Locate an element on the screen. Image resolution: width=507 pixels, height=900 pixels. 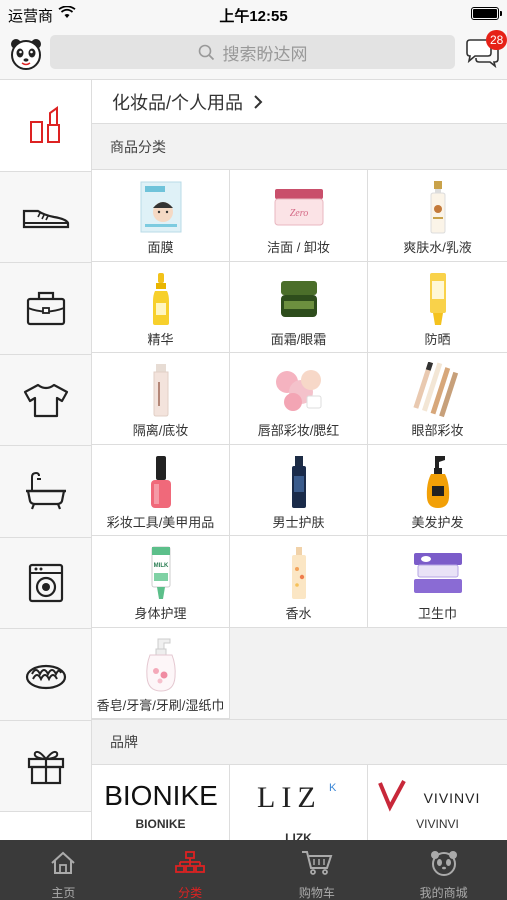
product-category-label: 眼部彩妆 is located at coordinates (437, 430).